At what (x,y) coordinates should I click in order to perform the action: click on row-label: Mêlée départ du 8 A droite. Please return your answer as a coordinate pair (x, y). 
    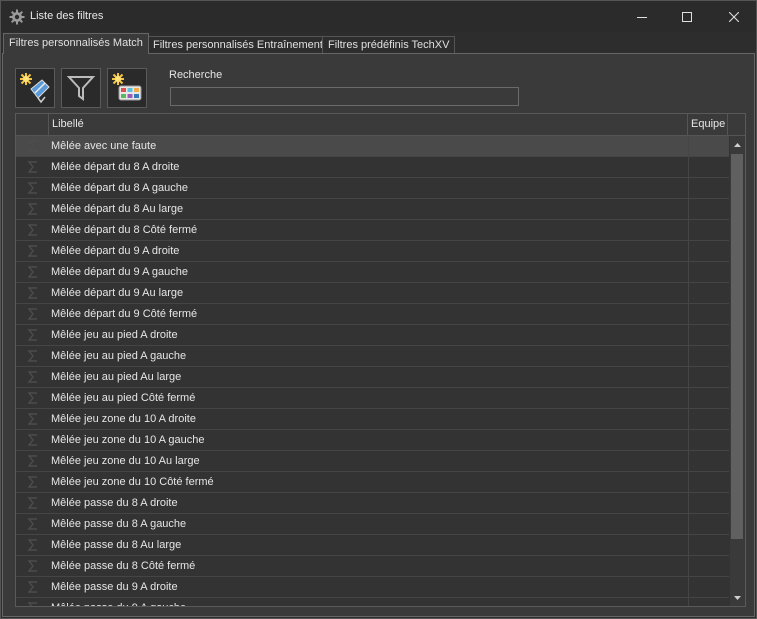
    Looking at the image, I should click on (115, 167).